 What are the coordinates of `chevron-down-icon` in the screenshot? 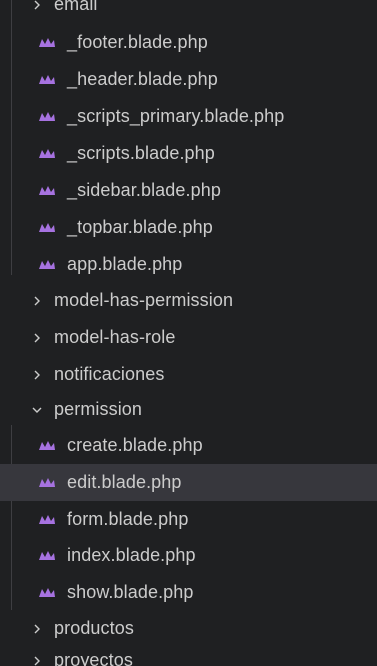 It's located at (37, 410).